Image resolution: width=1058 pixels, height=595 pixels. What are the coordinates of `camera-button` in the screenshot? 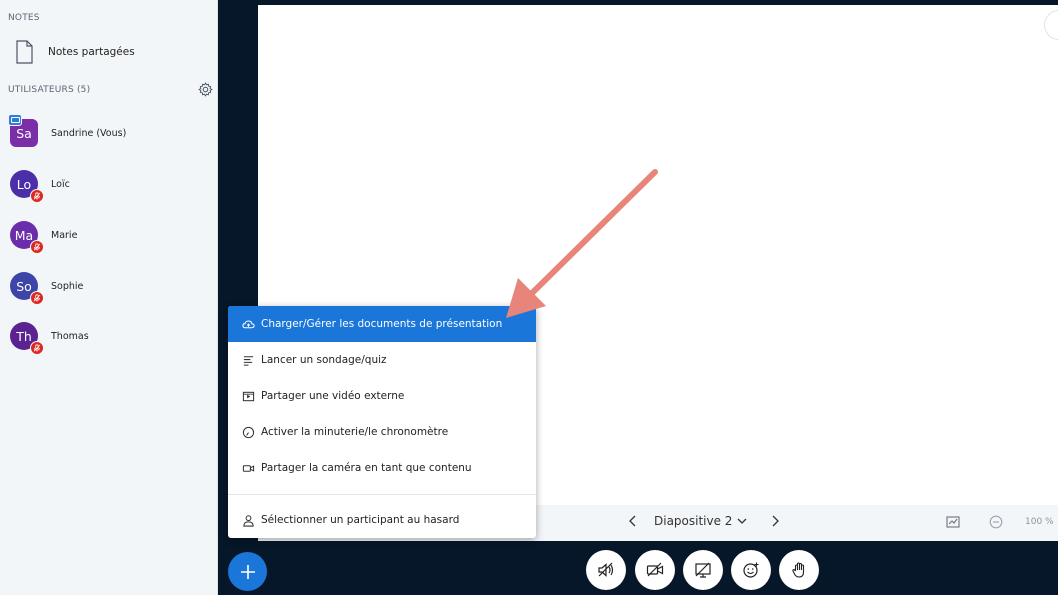 It's located at (655, 570).